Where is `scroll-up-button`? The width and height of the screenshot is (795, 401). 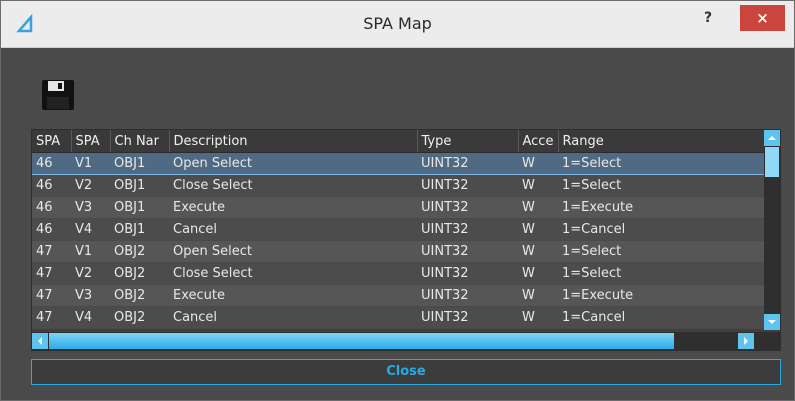 scroll-up-button is located at coordinates (772, 138).